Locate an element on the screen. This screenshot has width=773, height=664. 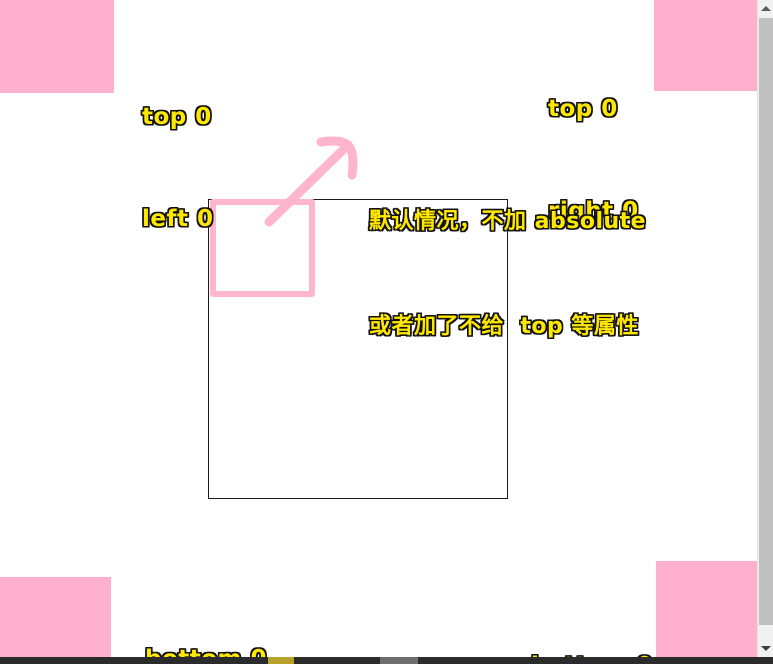
label-bottom-left-line1: bottom 0 is located at coordinates (206, 649).